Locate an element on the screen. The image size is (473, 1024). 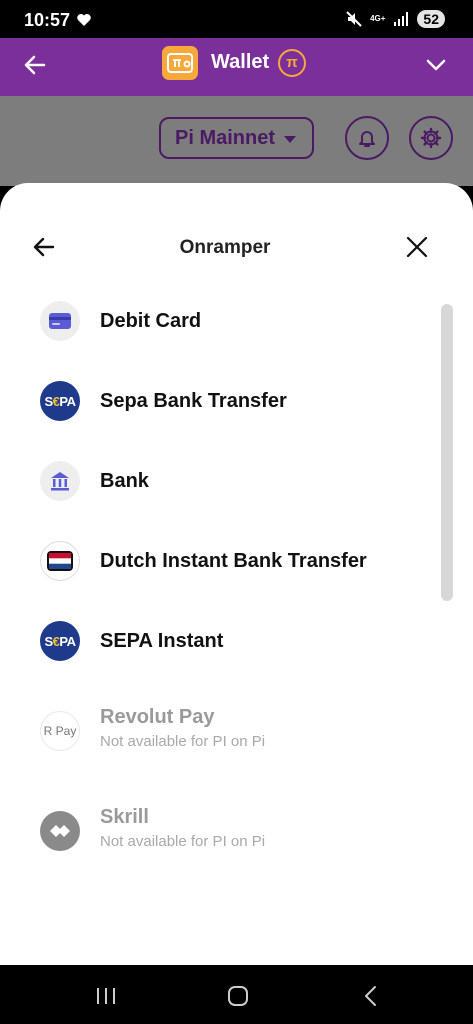
method-label: Skrill is located at coordinates (124, 817).